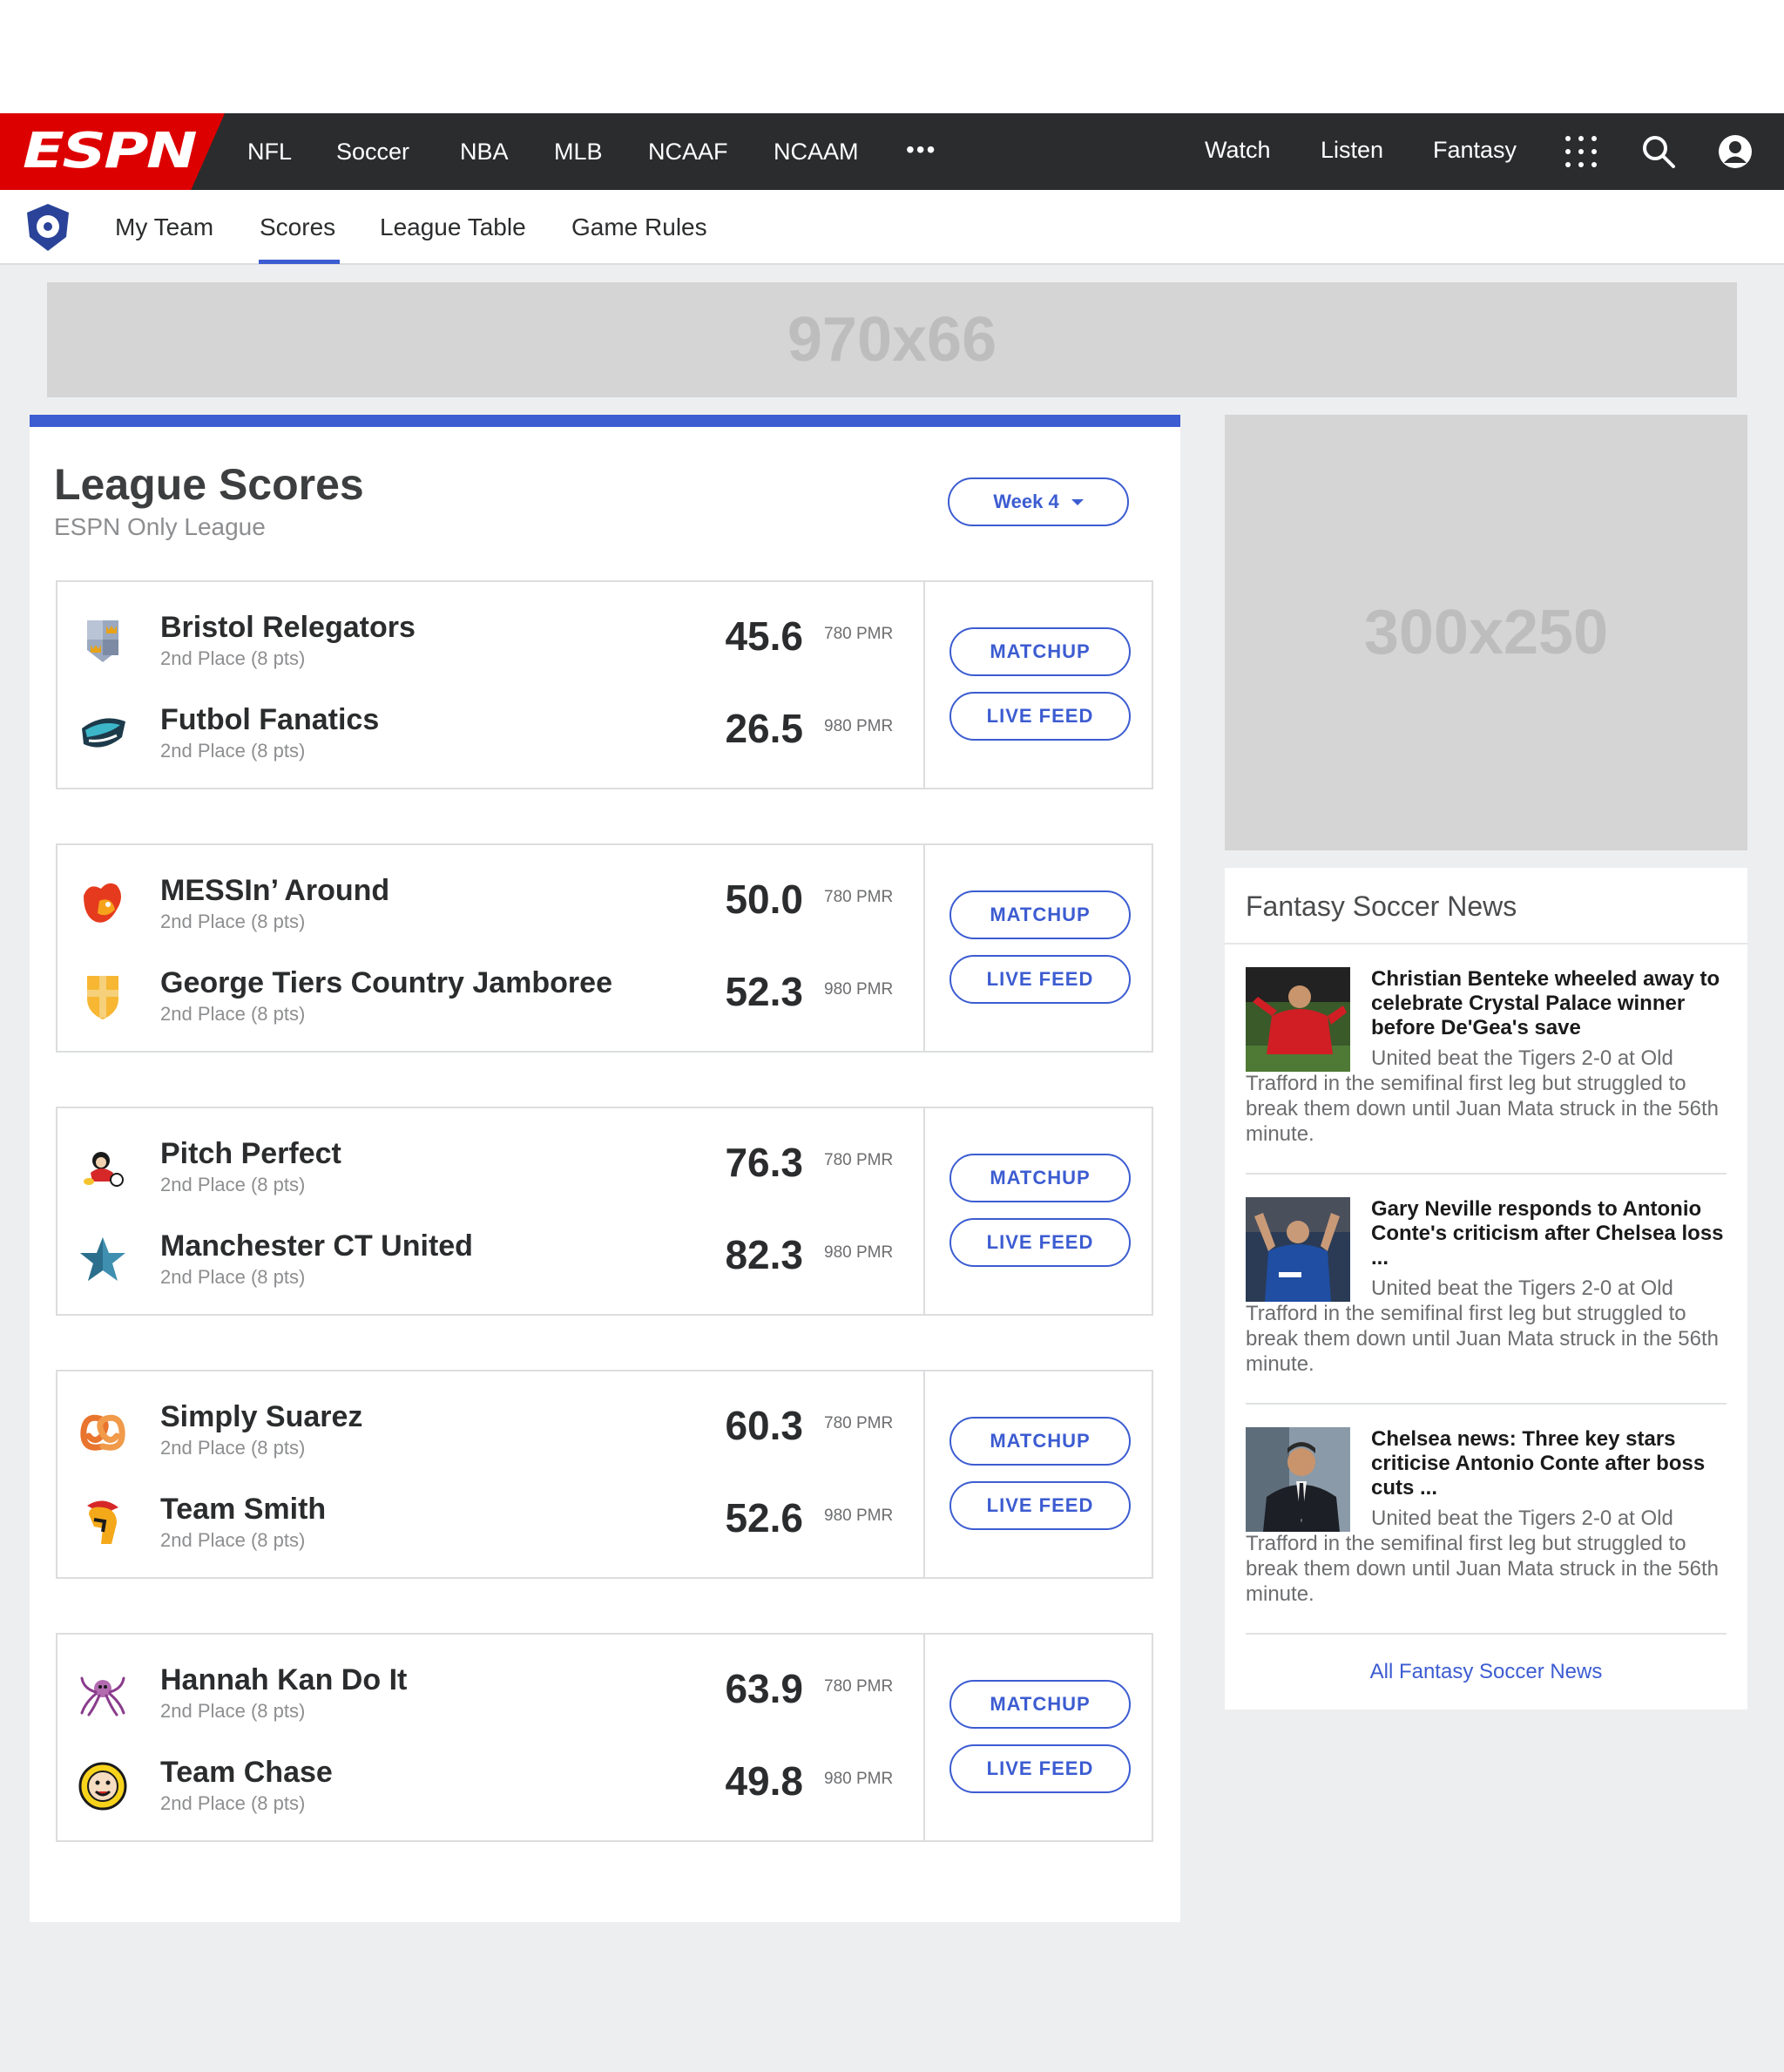  What do you see at coordinates (764, 1255) in the screenshot?
I see `team-score: 82.3` at bounding box center [764, 1255].